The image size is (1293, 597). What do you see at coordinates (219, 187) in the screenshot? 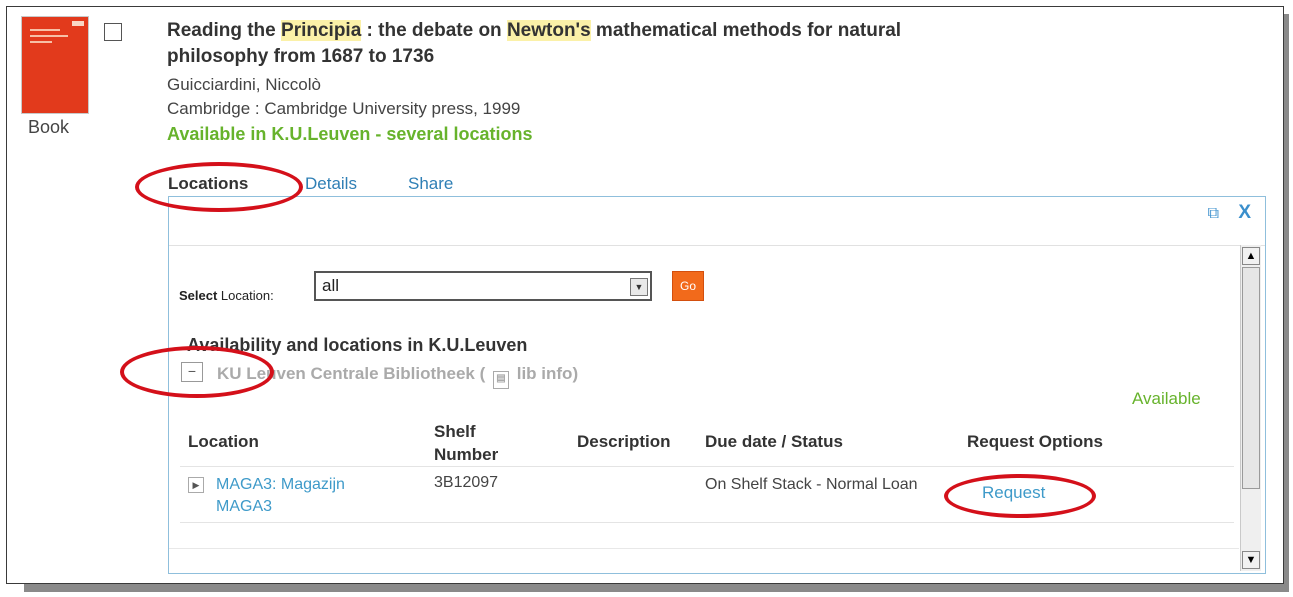
I see `annotation-circle-locations-tab` at bounding box center [219, 187].